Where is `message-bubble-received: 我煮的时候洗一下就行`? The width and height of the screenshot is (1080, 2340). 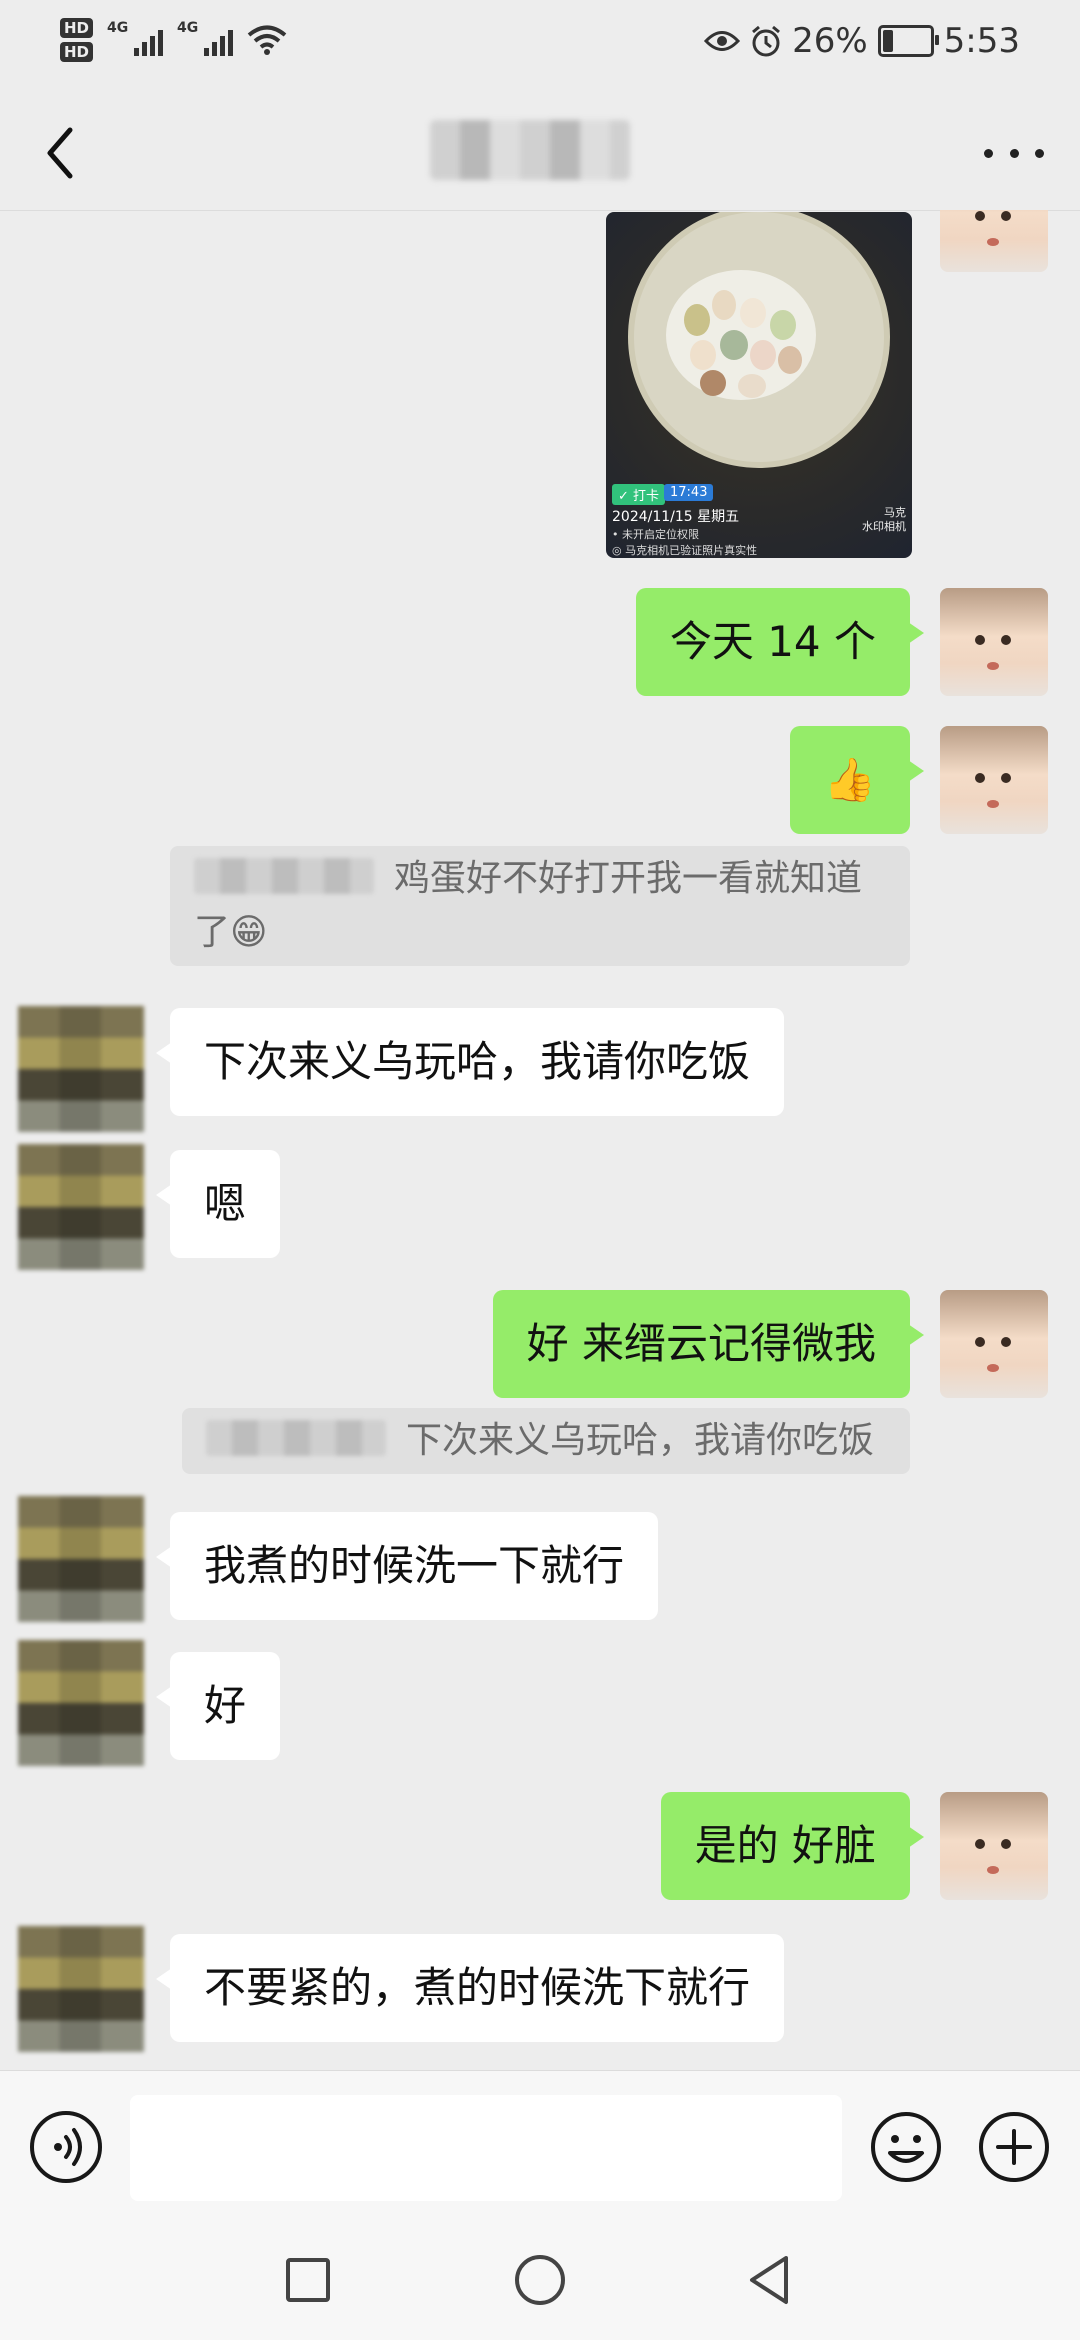 message-bubble-received: 我煮的时候洗一下就行 is located at coordinates (407, 1566).